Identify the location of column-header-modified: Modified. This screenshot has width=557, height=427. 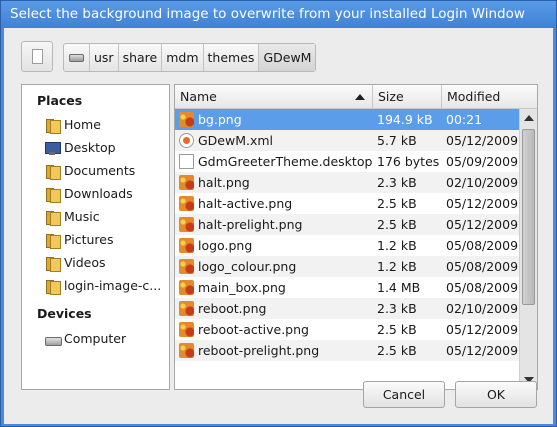
(489, 97).